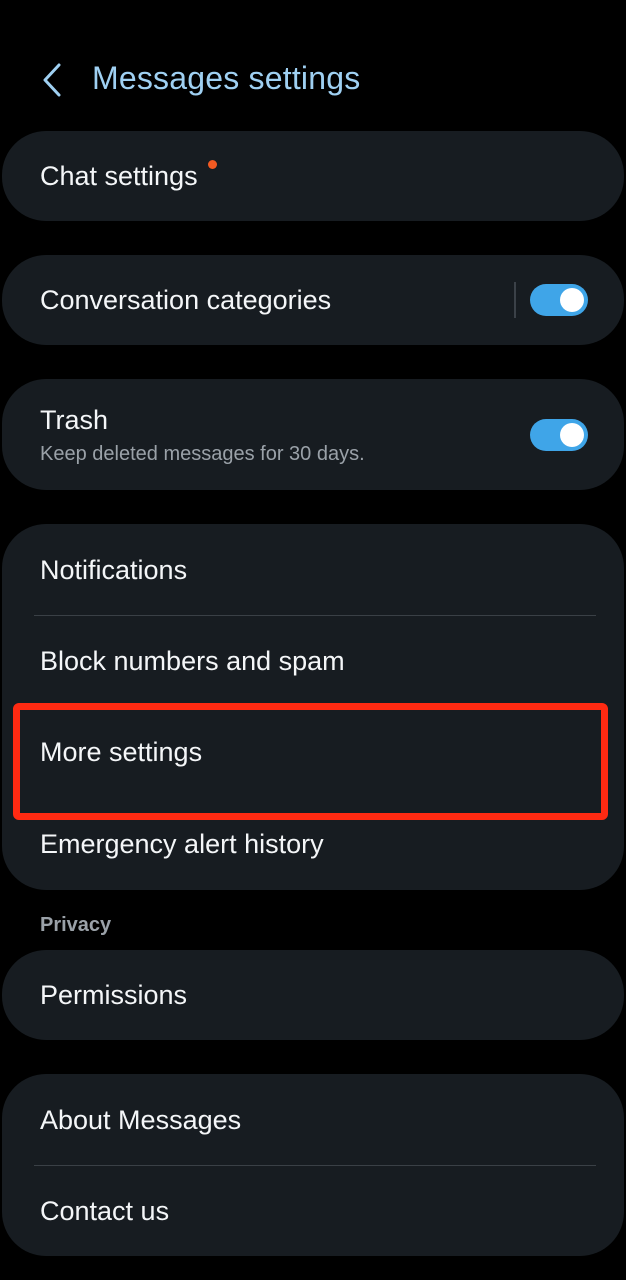  Describe the element at coordinates (114, 570) in the screenshot. I see `notifications-label: Notifications` at that location.